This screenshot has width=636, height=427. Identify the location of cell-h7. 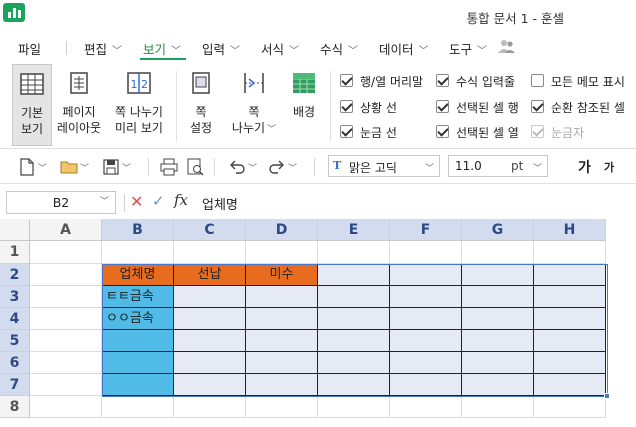
(570, 385).